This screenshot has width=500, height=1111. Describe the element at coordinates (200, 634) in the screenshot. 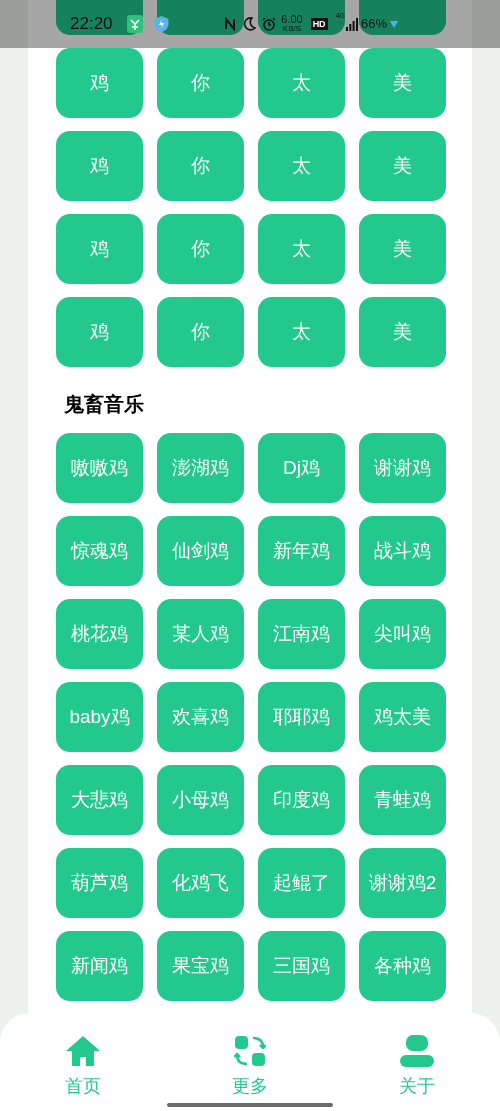

I see `sound-button: 某人鸡` at that location.